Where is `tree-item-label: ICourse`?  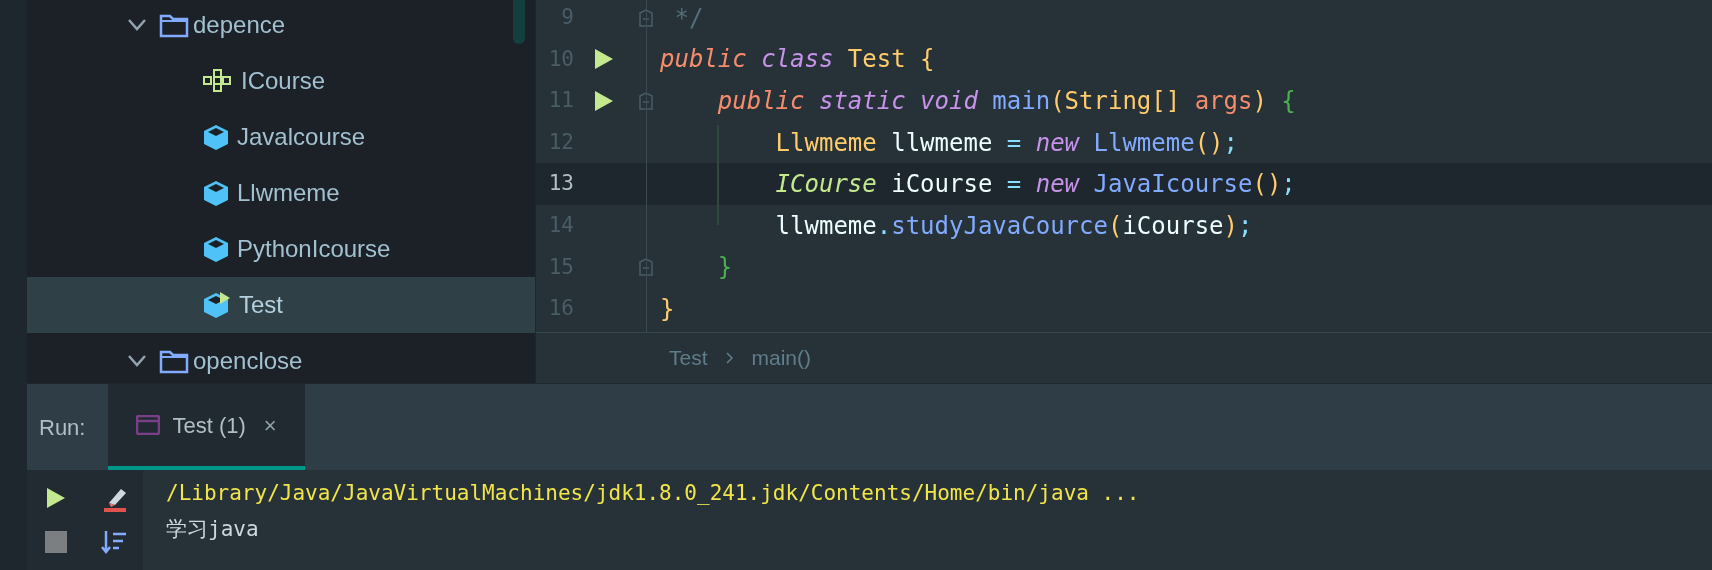
tree-item-label: ICourse is located at coordinates (283, 81).